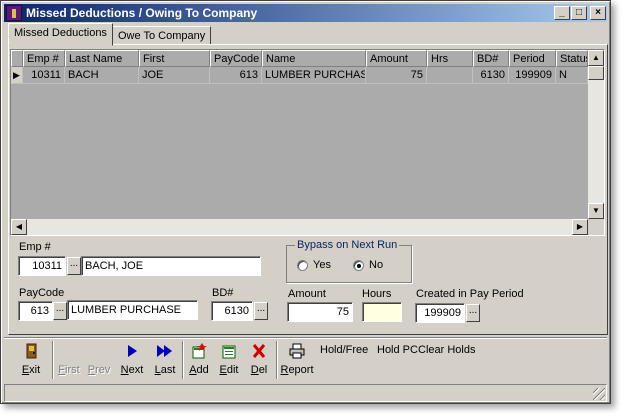 This screenshot has height=417, width=625. I want to click on report-label: Report, so click(297, 370).